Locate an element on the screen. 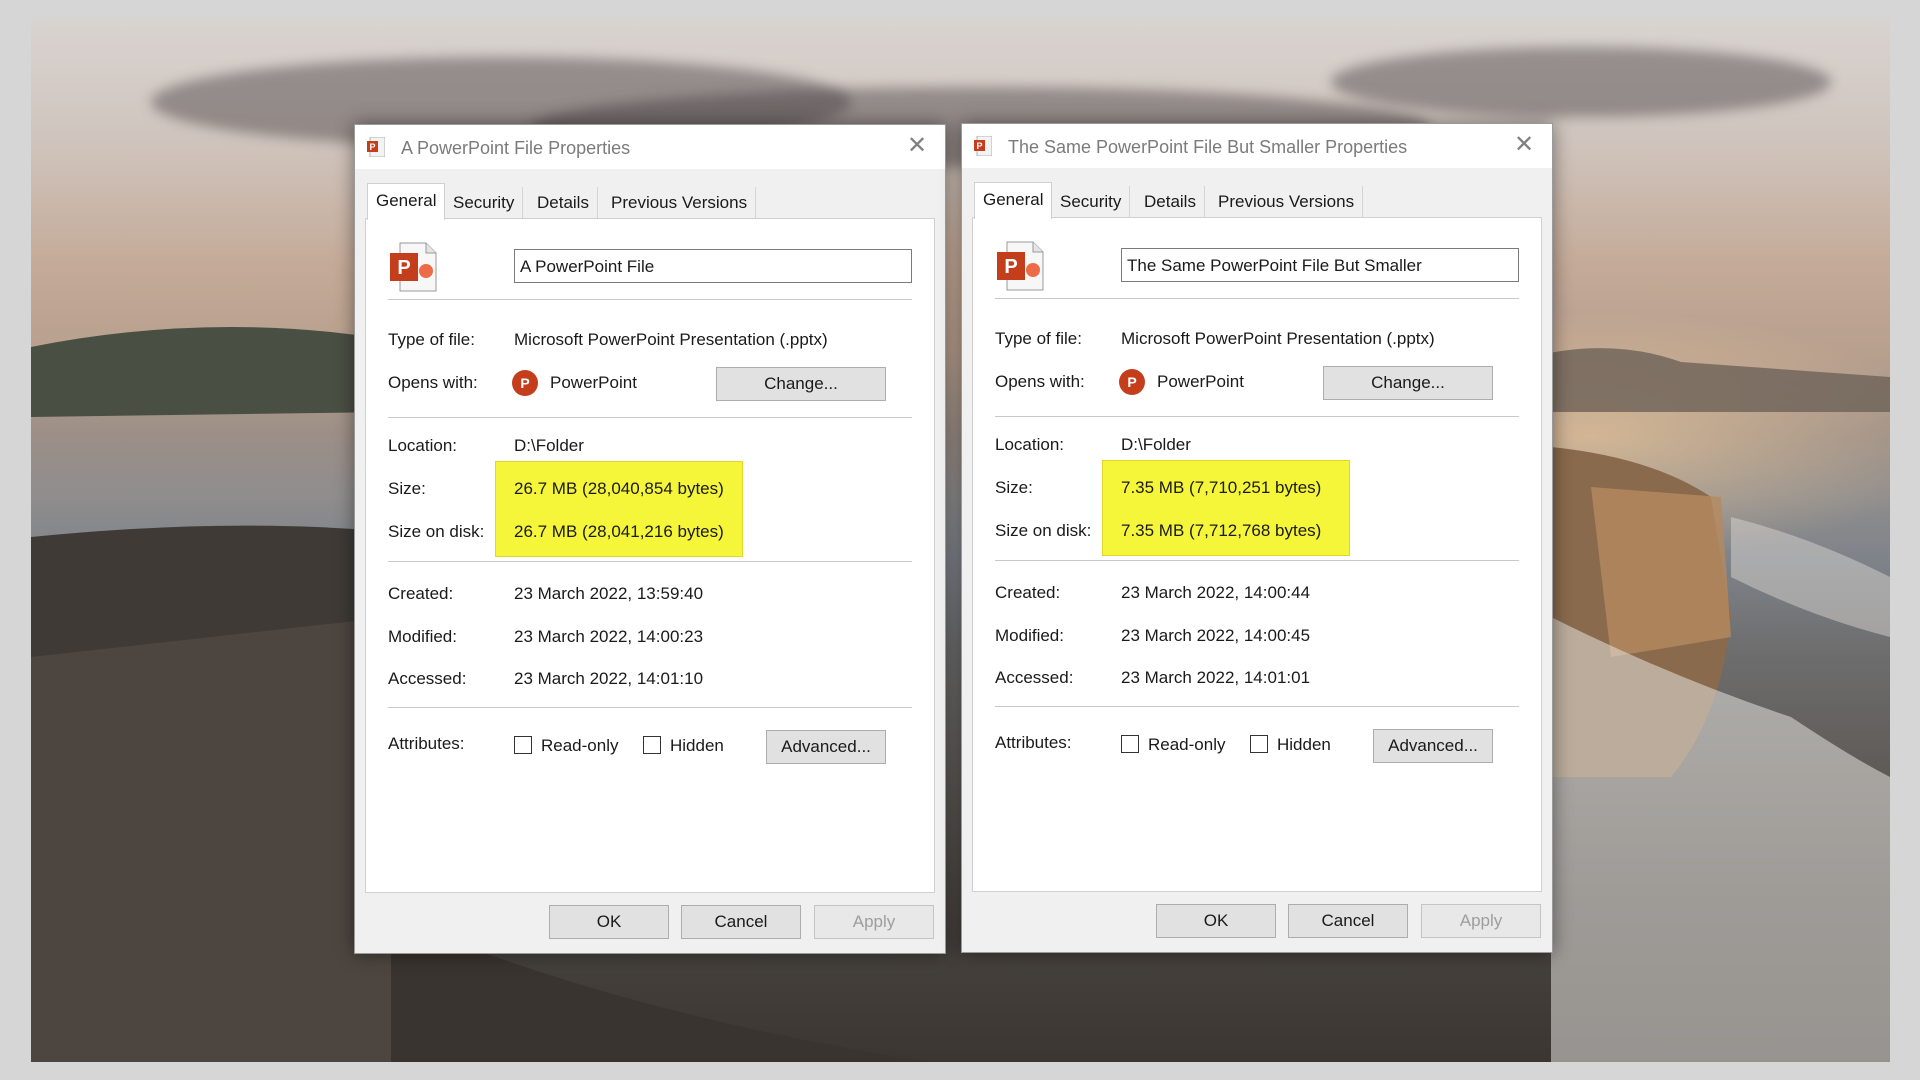  modified-value: 23 March 2022, 14:00:45 is located at coordinates (1216, 635).